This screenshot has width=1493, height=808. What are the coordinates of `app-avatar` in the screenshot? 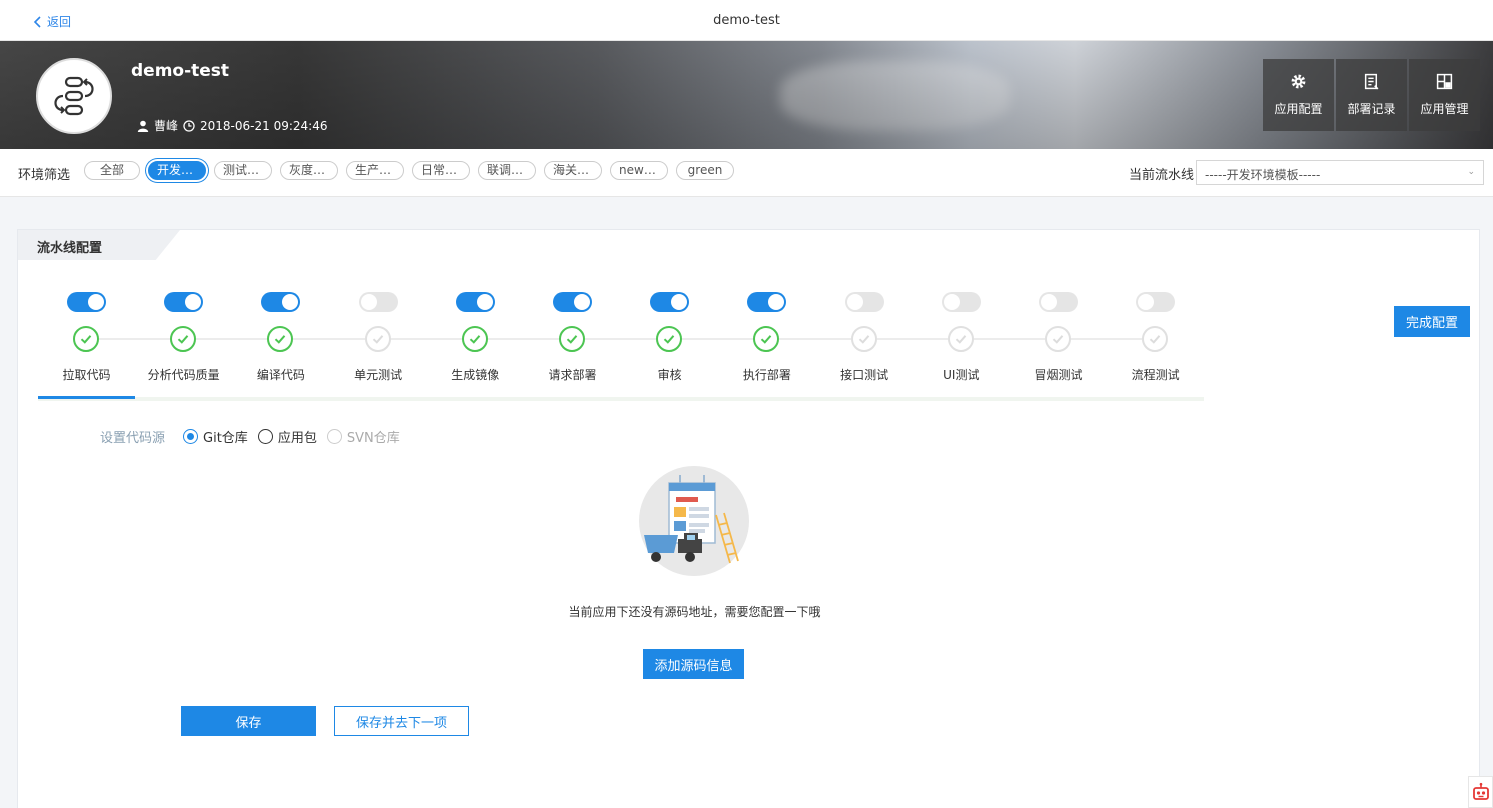 It's located at (74, 96).